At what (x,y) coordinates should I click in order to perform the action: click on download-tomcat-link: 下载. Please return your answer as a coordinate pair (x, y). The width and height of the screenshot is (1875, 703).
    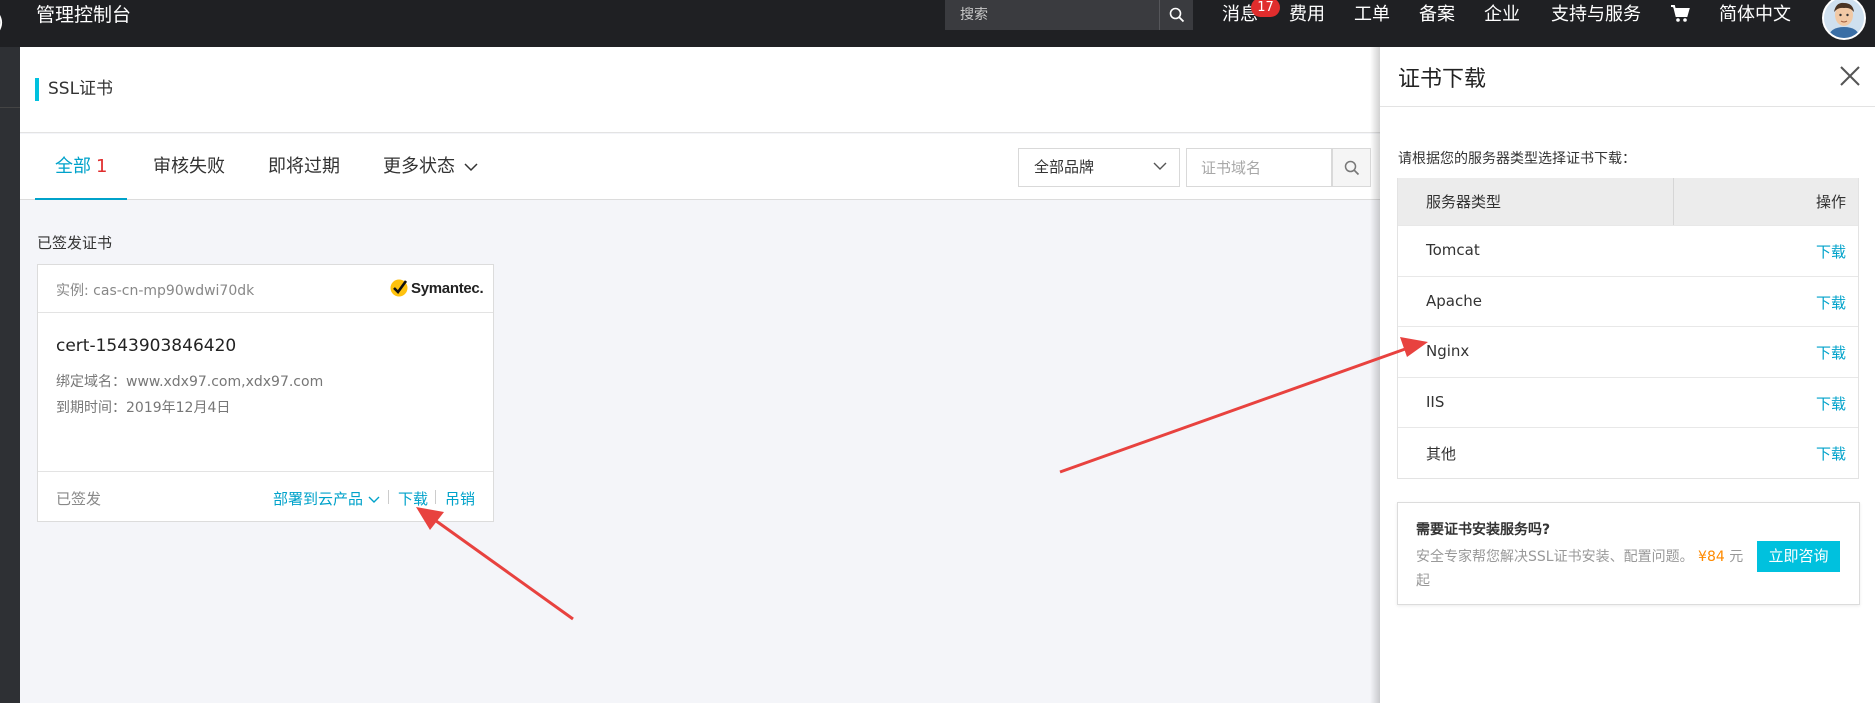
    Looking at the image, I should click on (1831, 251).